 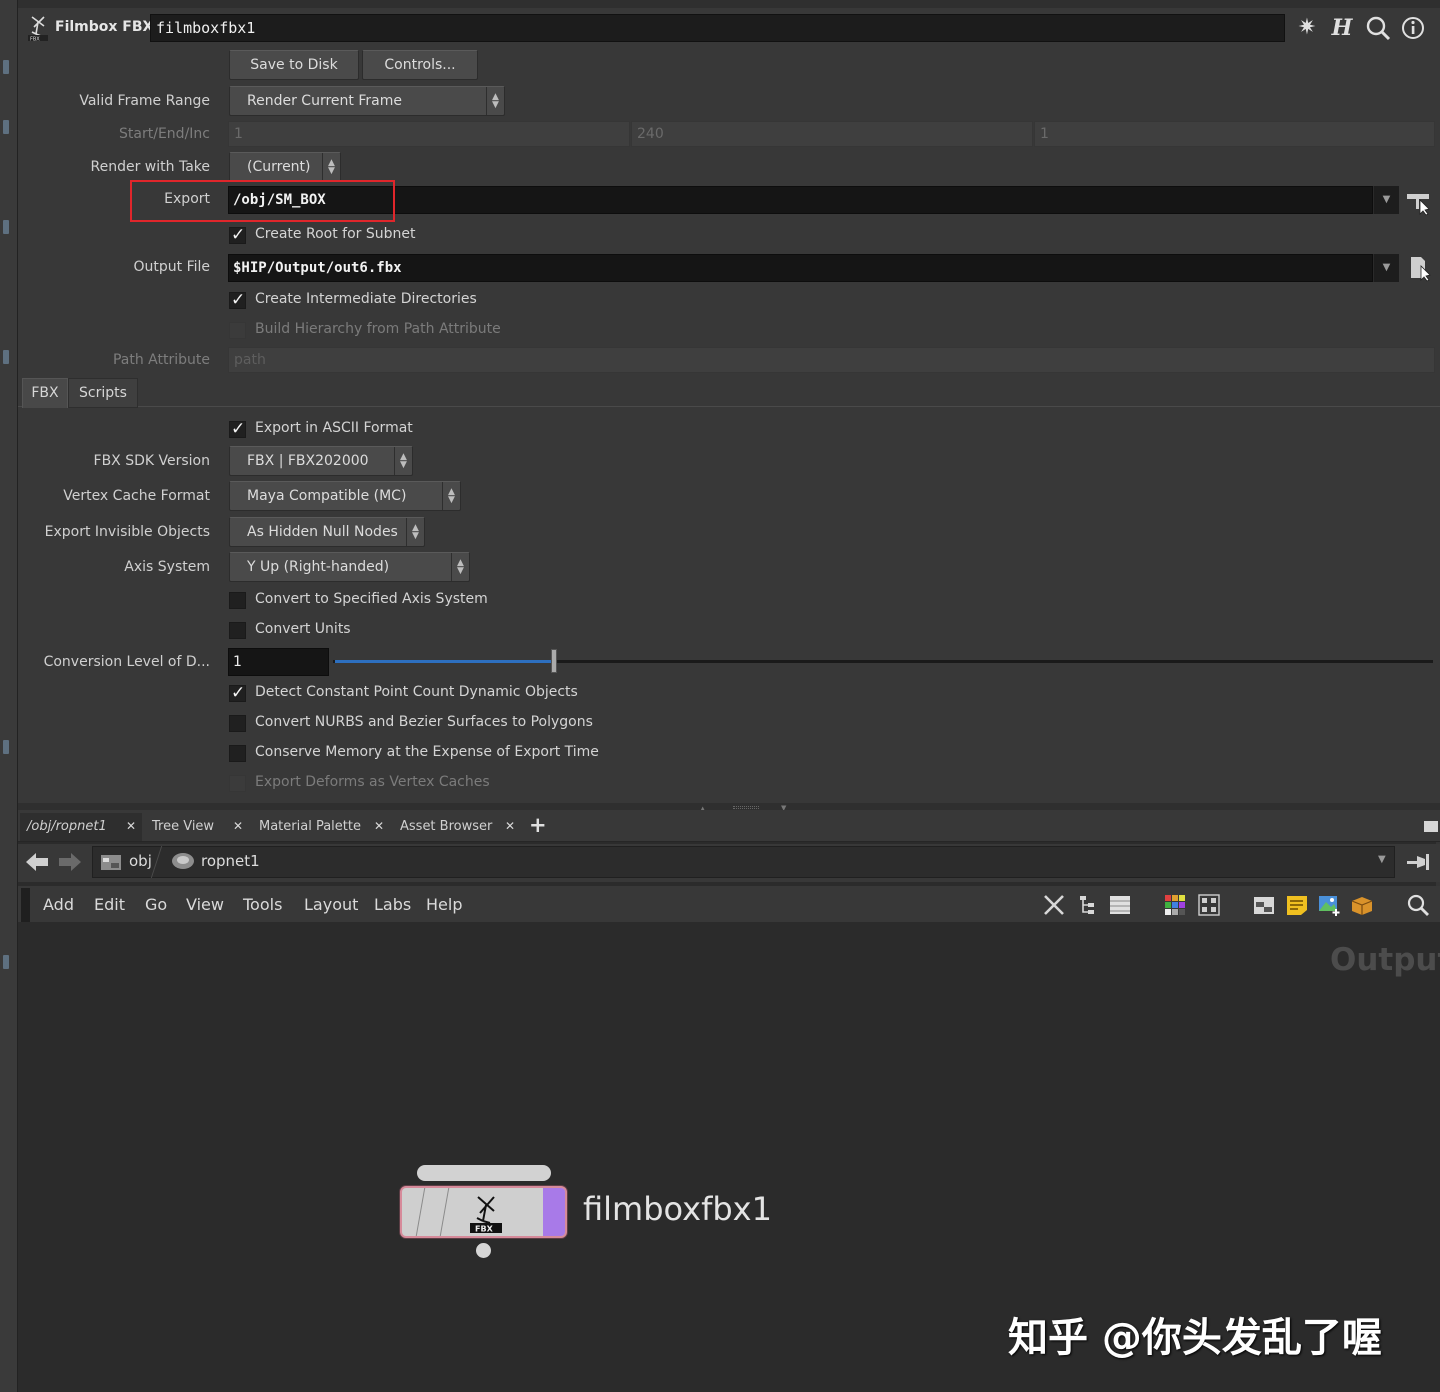 I want to click on maximize-pane-icon, so click(x=1431, y=826).